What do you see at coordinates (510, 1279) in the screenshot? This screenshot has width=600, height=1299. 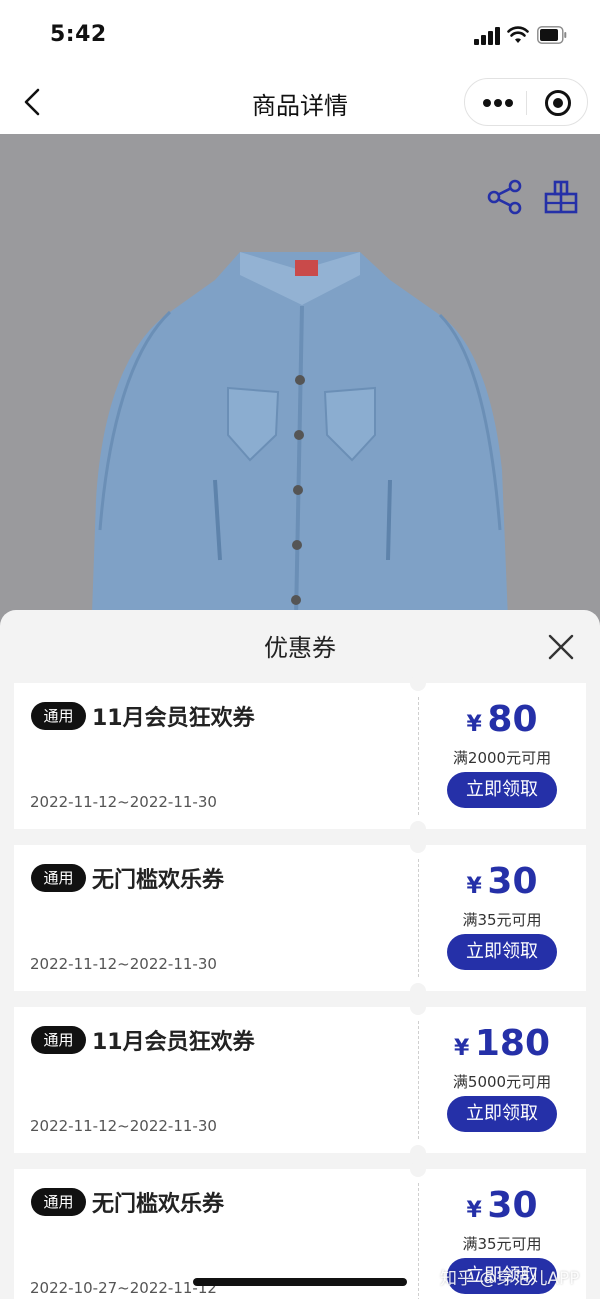 I see `watermark: 知乎 @穿范儿APP` at bounding box center [510, 1279].